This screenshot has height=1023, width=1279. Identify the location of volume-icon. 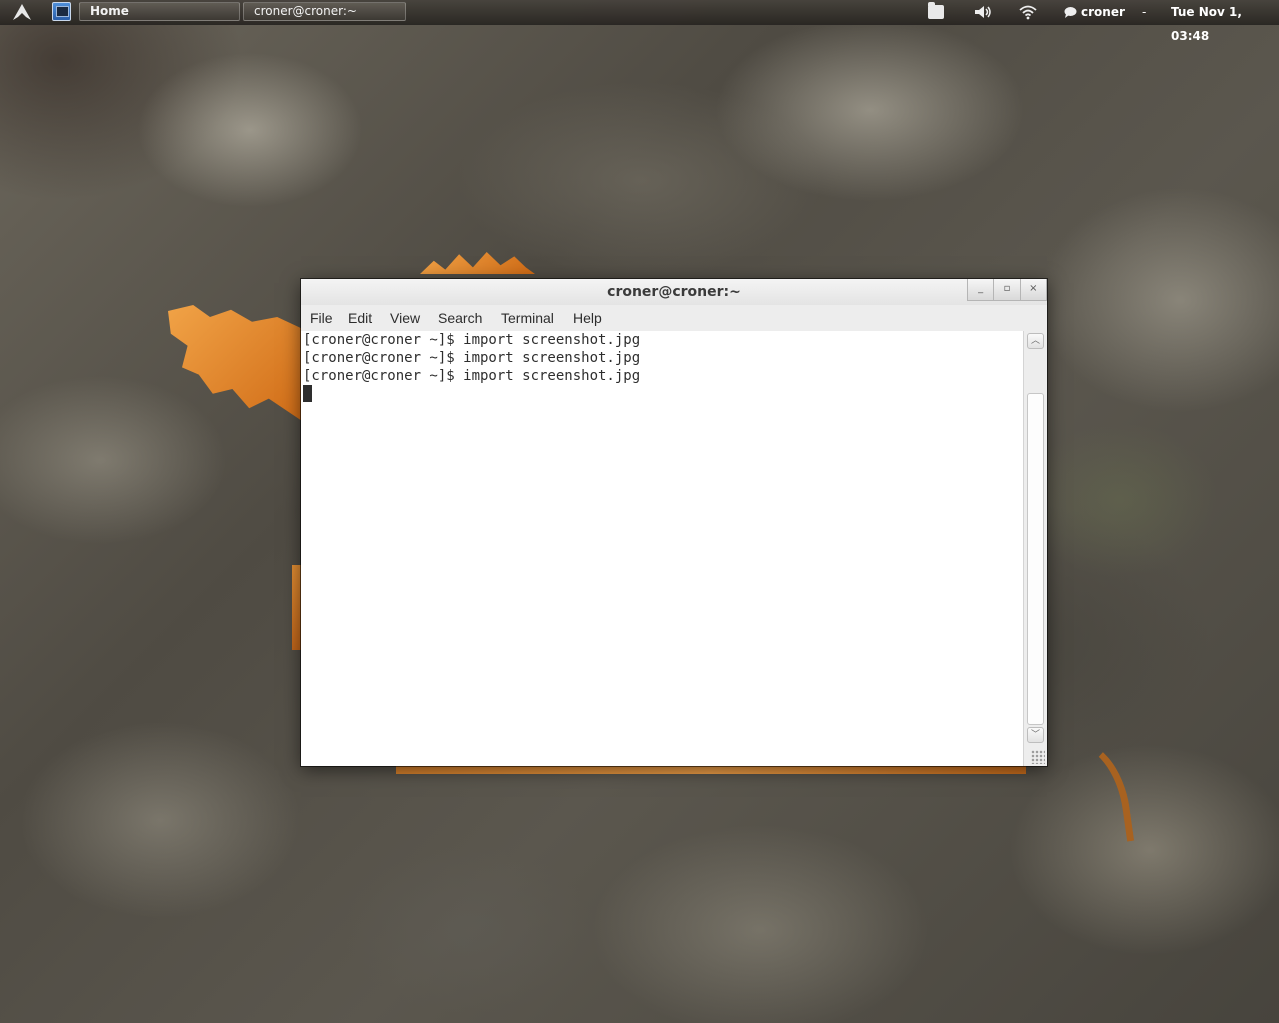
(983, 12).